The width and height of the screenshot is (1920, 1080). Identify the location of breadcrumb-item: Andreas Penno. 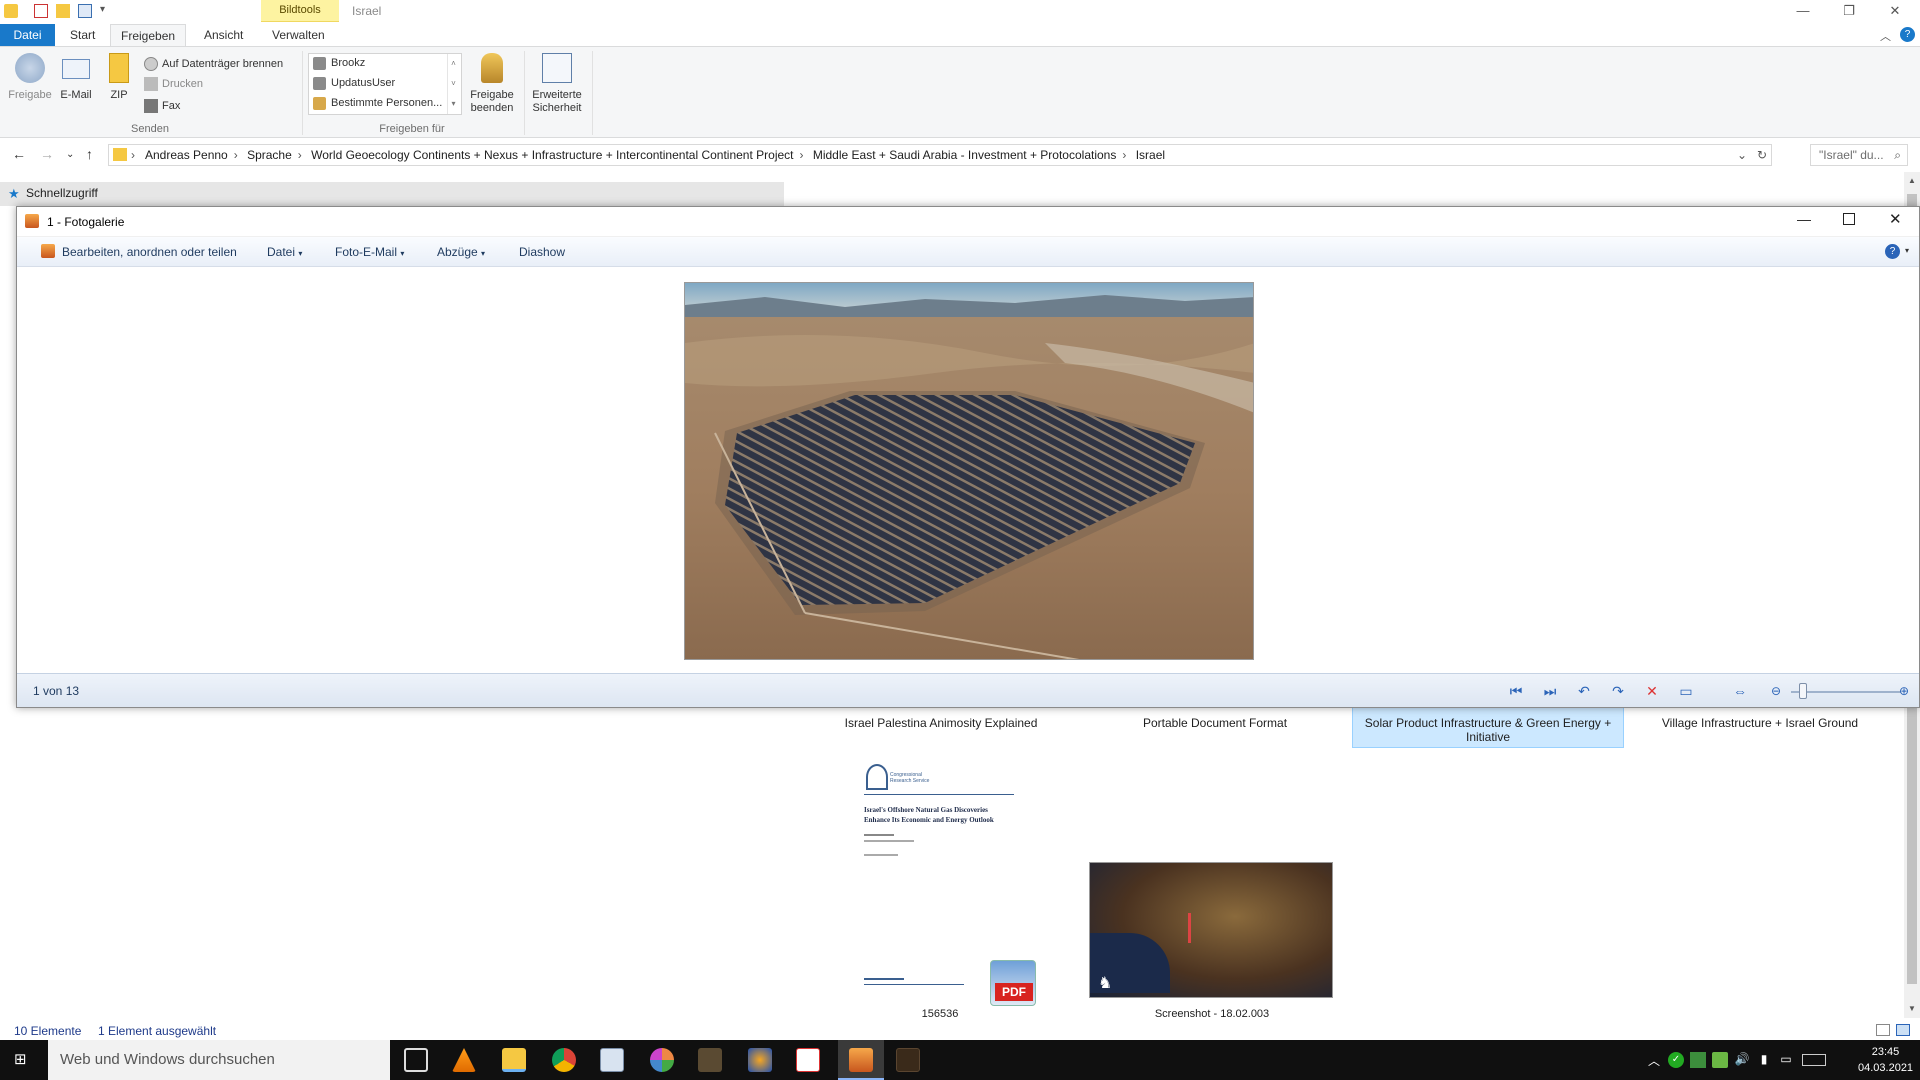
(186, 155).